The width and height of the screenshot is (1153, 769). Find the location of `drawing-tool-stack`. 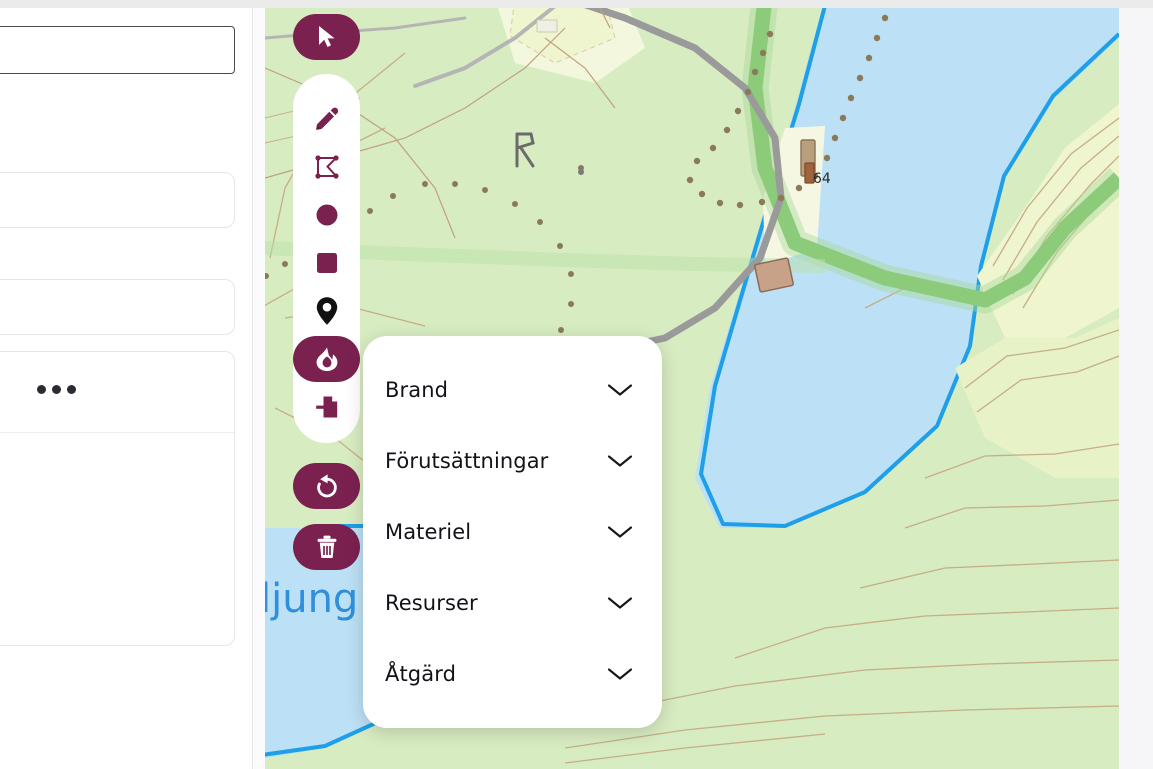

drawing-tool-stack is located at coordinates (326, 258).